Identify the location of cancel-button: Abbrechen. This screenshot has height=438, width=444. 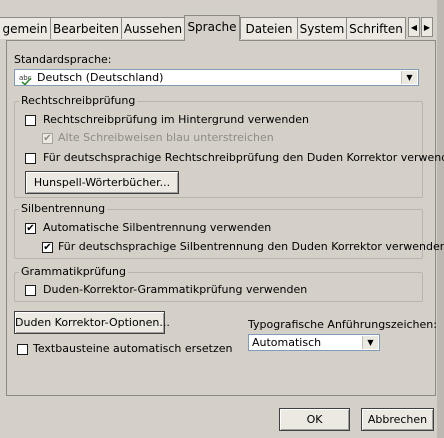
(397, 419).